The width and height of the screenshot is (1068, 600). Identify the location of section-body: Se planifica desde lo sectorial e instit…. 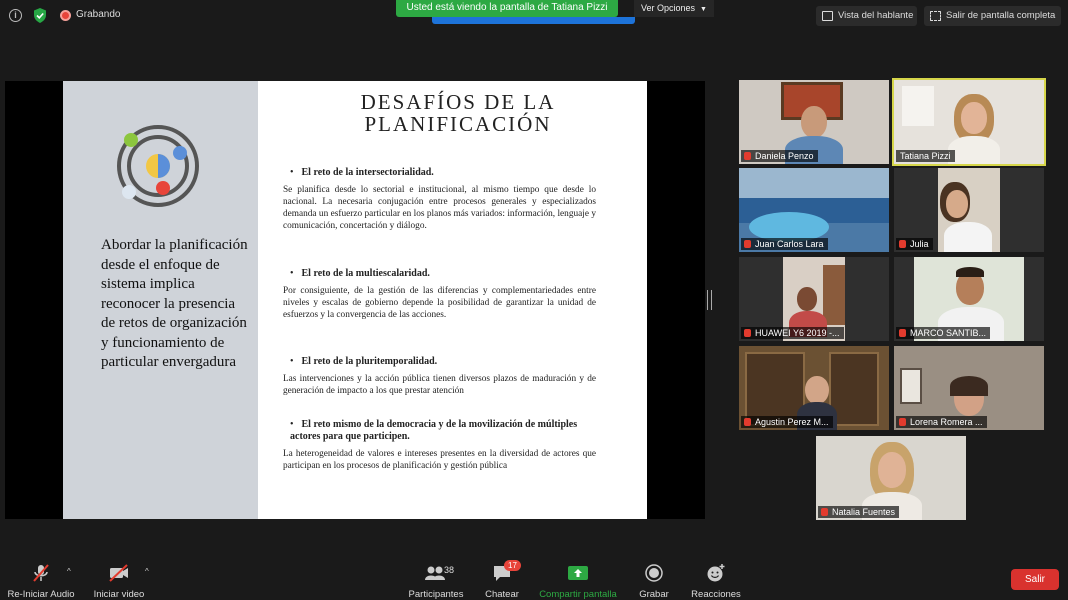
(439, 208).